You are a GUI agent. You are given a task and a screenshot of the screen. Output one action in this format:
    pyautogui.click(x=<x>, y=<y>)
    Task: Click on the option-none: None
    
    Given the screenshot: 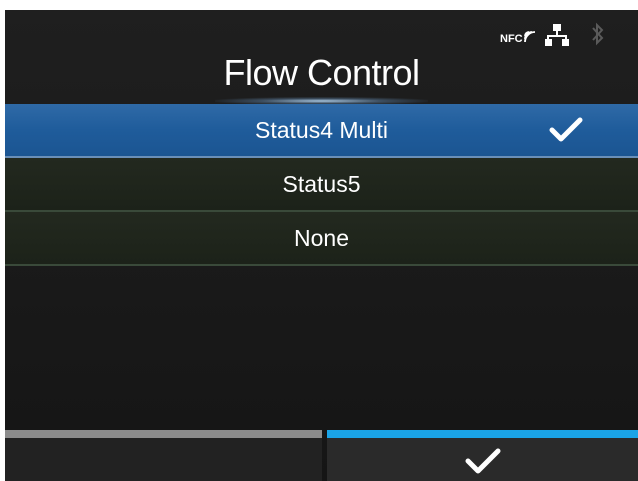 What is the action you would take?
    pyautogui.click(x=321, y=239)
    